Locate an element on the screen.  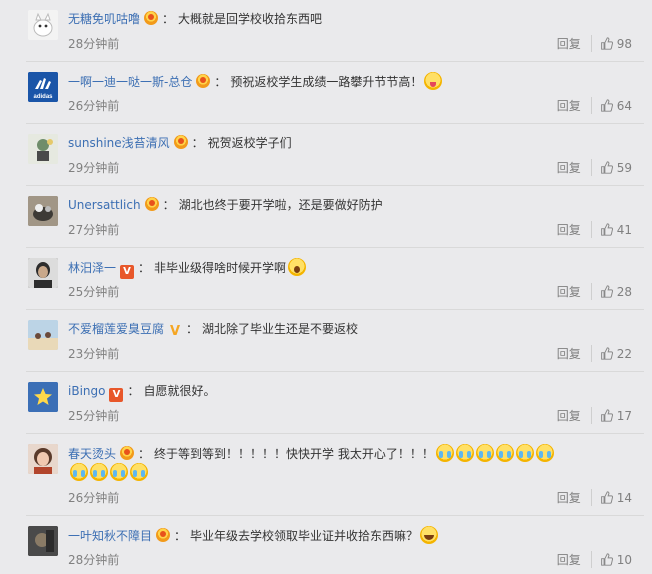
avatar: adidas is located at coordinates (43, 87).